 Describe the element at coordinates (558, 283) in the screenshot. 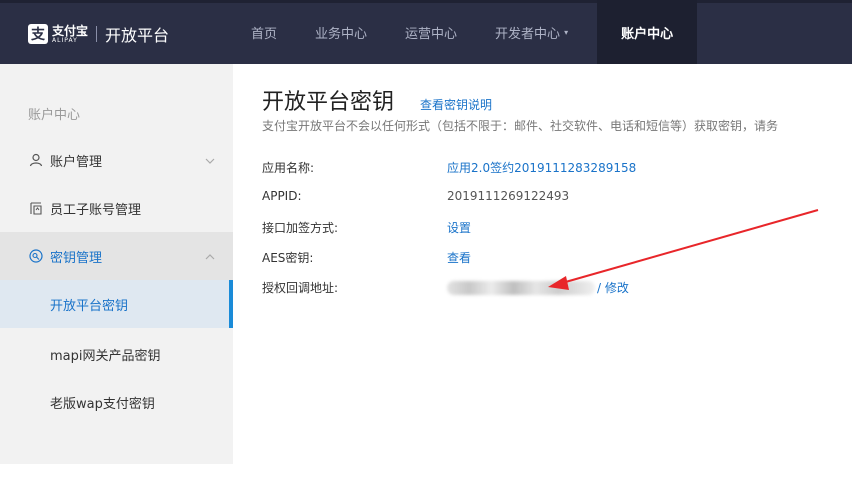

I see `annotation-arrow-head` at that location.